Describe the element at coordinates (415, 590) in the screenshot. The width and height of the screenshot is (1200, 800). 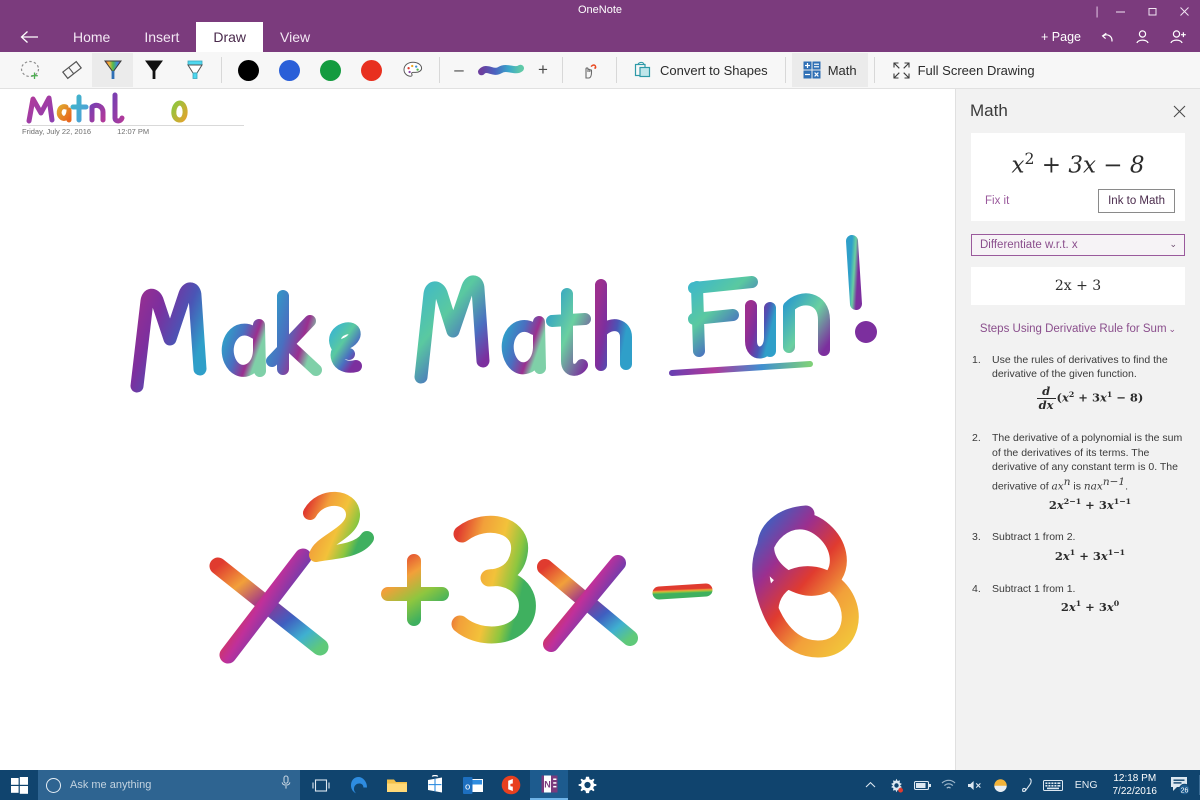
I see `ink-equation-plus` at that location.